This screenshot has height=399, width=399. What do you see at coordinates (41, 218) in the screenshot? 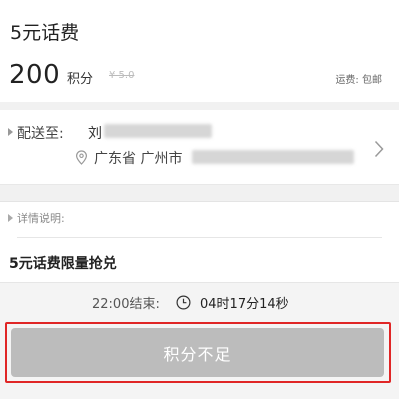
I see `details-label: 详情说明:` at bounding box center [41, 218].